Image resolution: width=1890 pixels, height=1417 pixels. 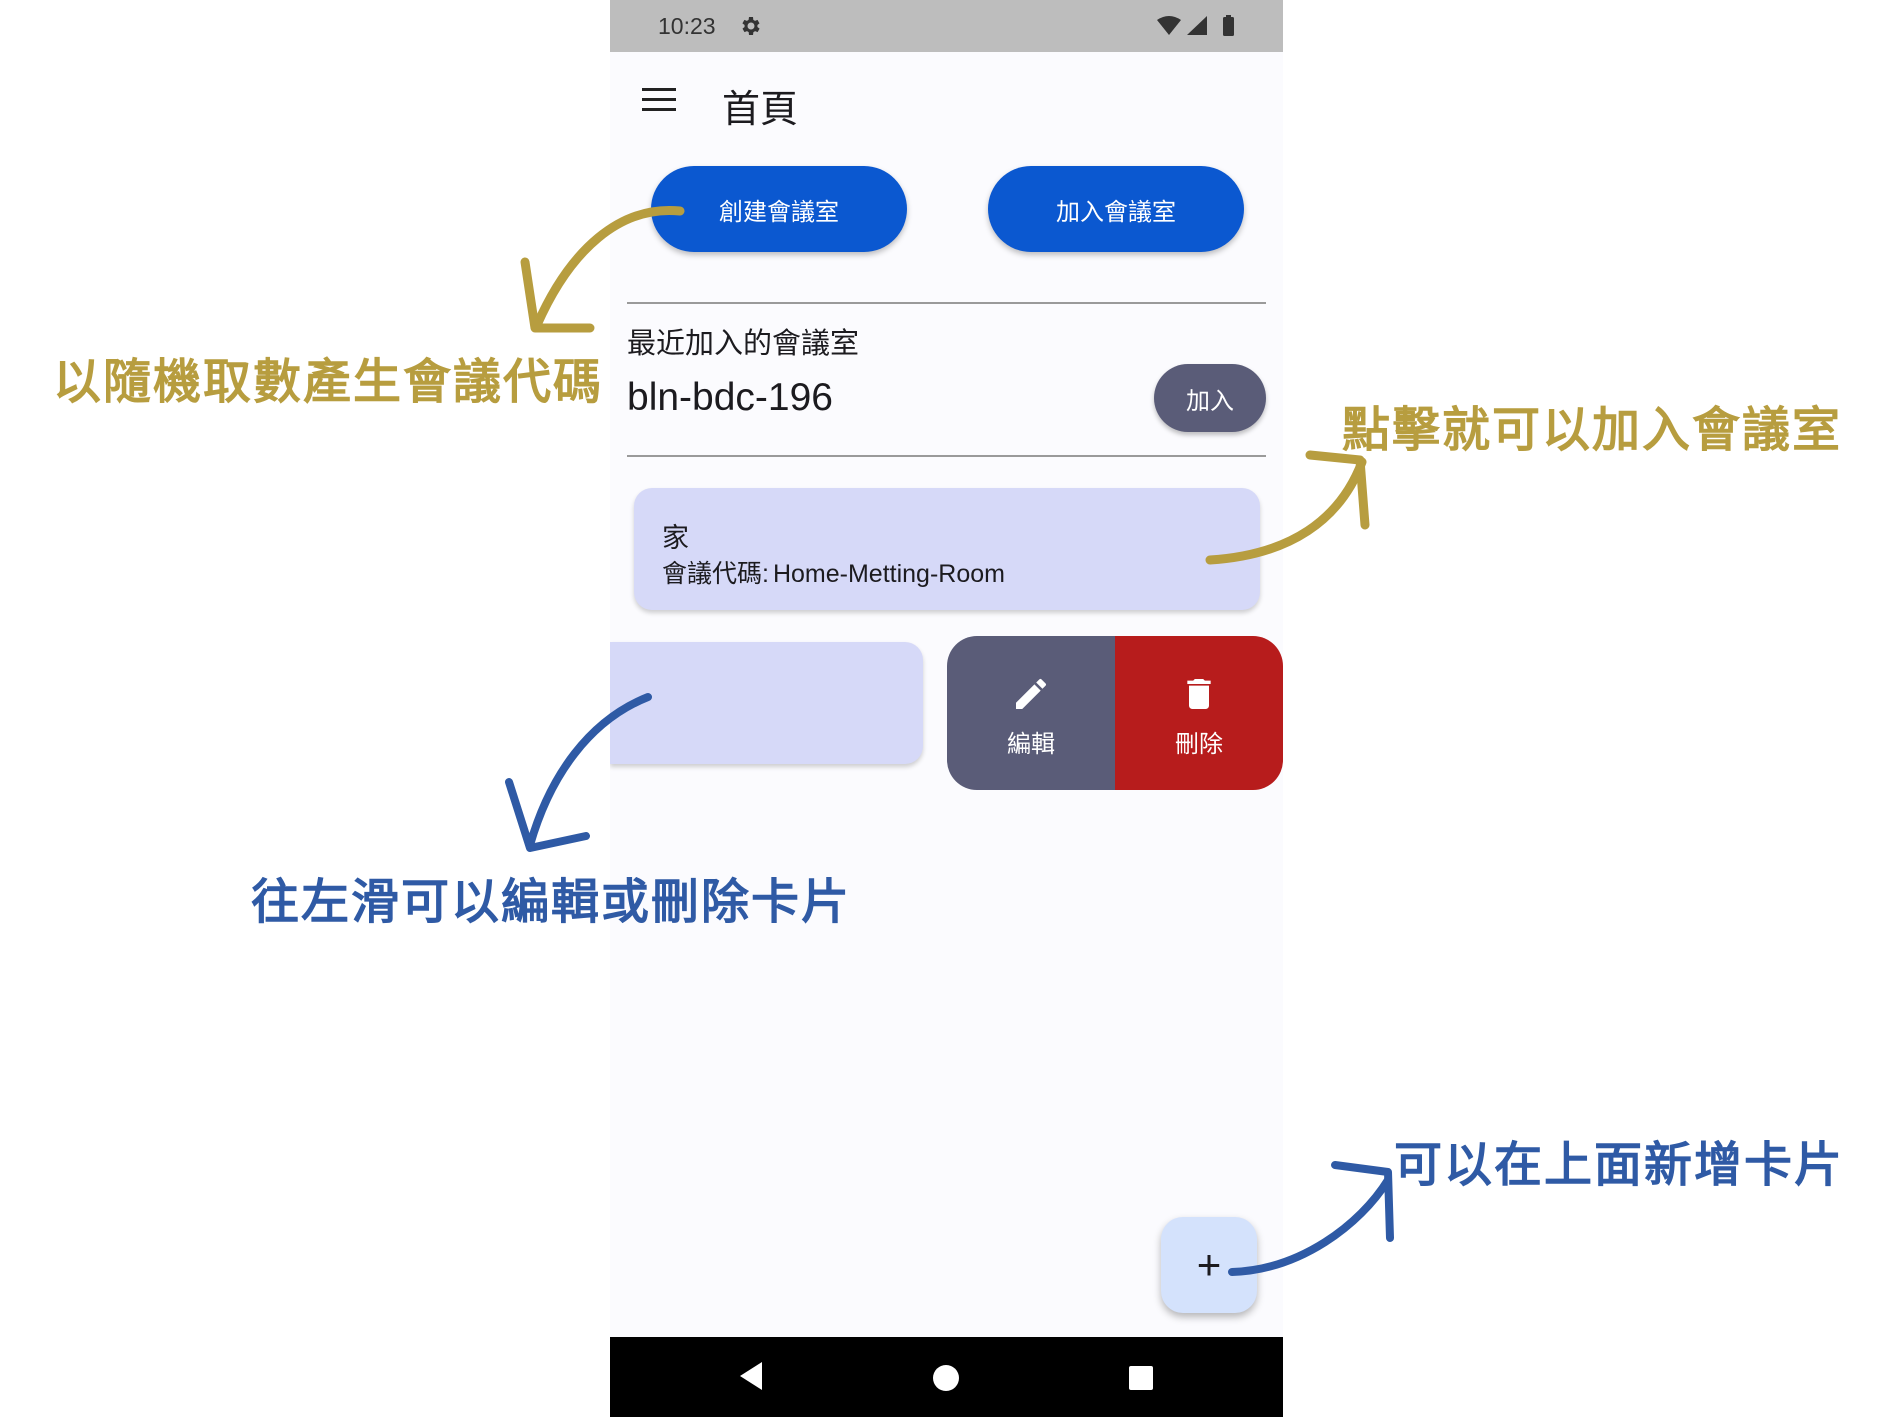 What do you see at coordinates (578, 772) in the screenshot?
I see `arrow-swipe` at bounding box center [578, 772].